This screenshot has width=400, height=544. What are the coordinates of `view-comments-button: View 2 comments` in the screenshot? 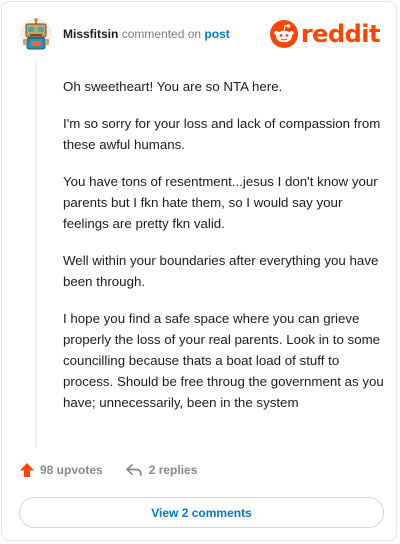 It's located at (201, 512).